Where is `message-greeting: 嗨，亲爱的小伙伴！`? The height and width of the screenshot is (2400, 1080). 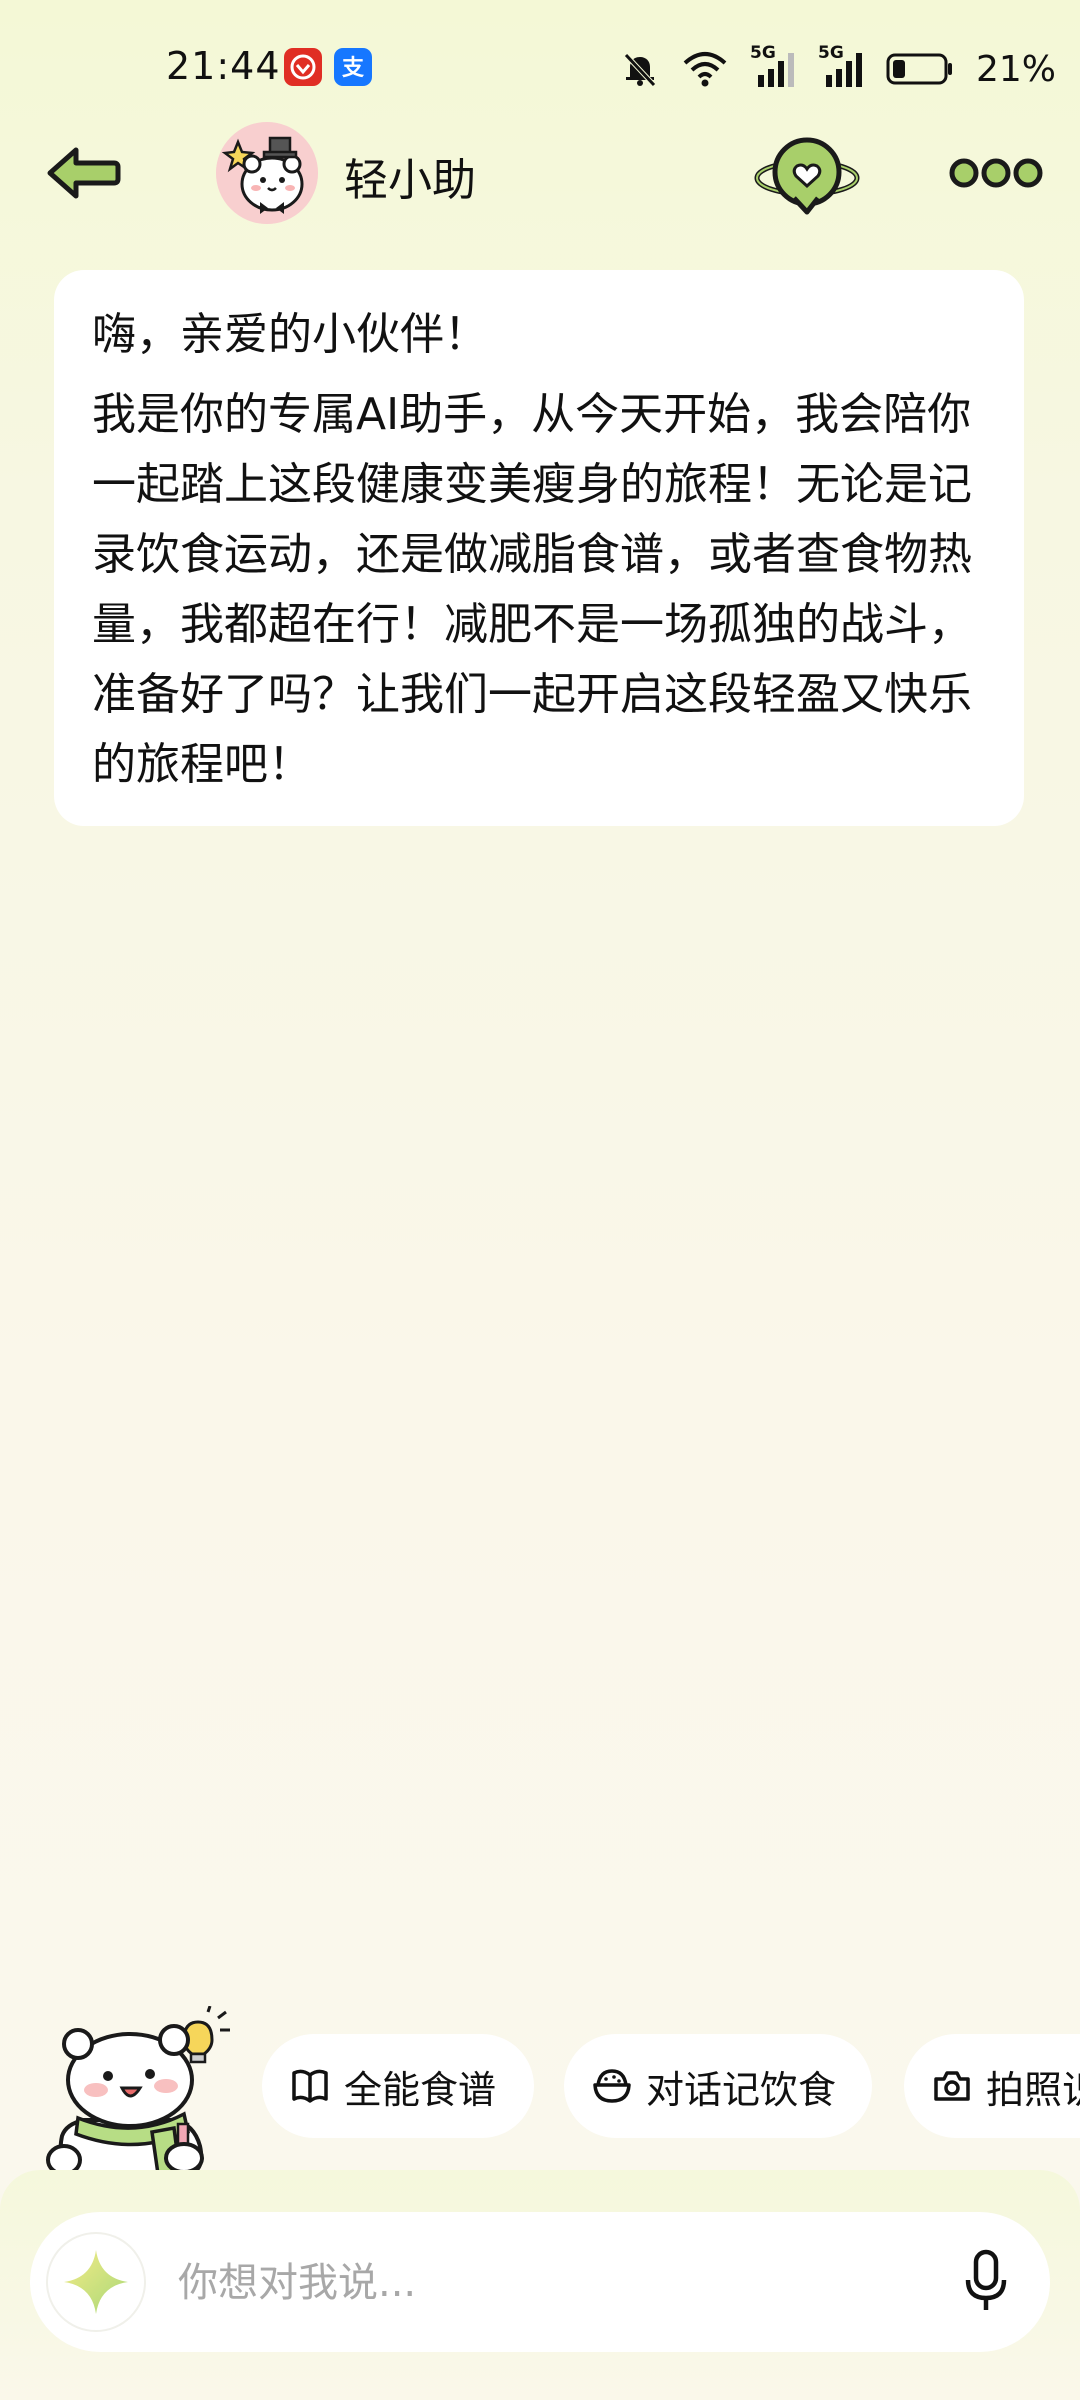 message-greeting: 嗨，亲爱的小伙伴！ is located at coordinates (290, 334).